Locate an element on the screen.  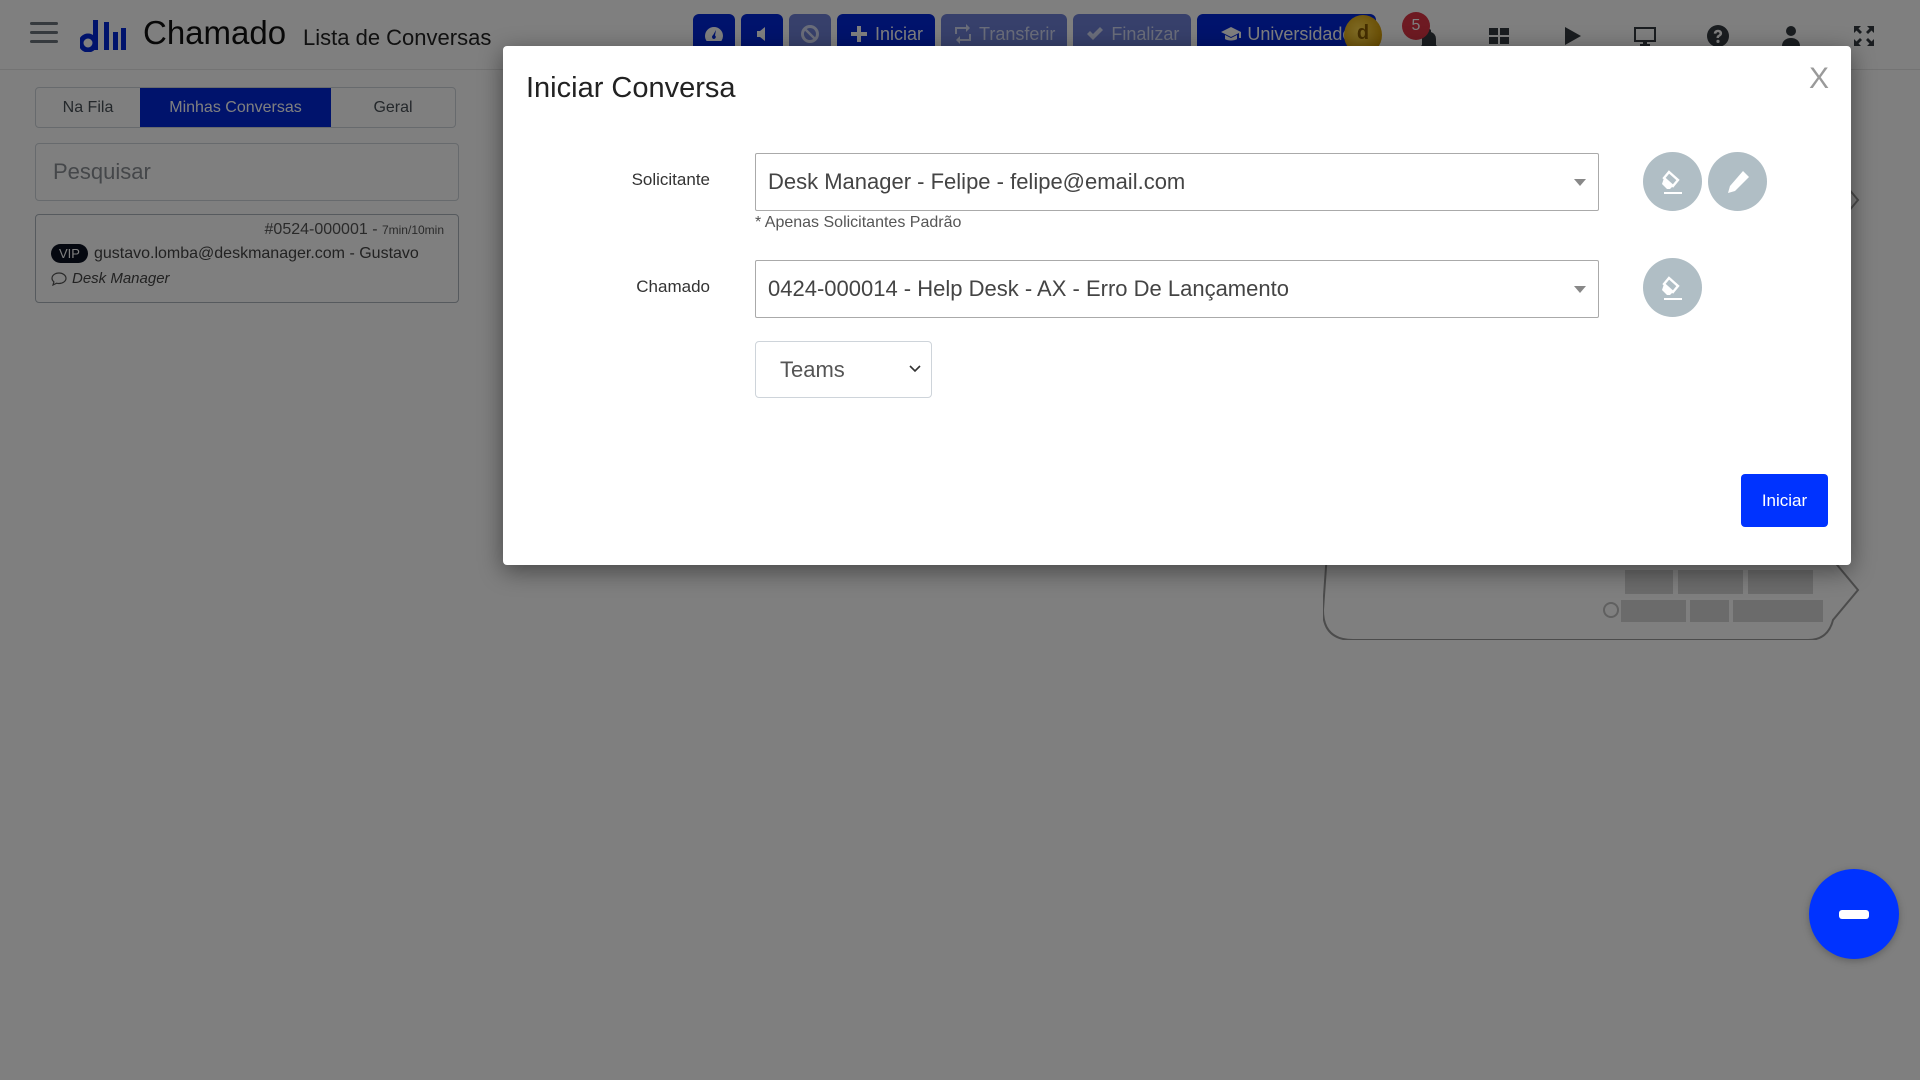
solicitante-label: Solicitante is located at coordinates (670, 179).